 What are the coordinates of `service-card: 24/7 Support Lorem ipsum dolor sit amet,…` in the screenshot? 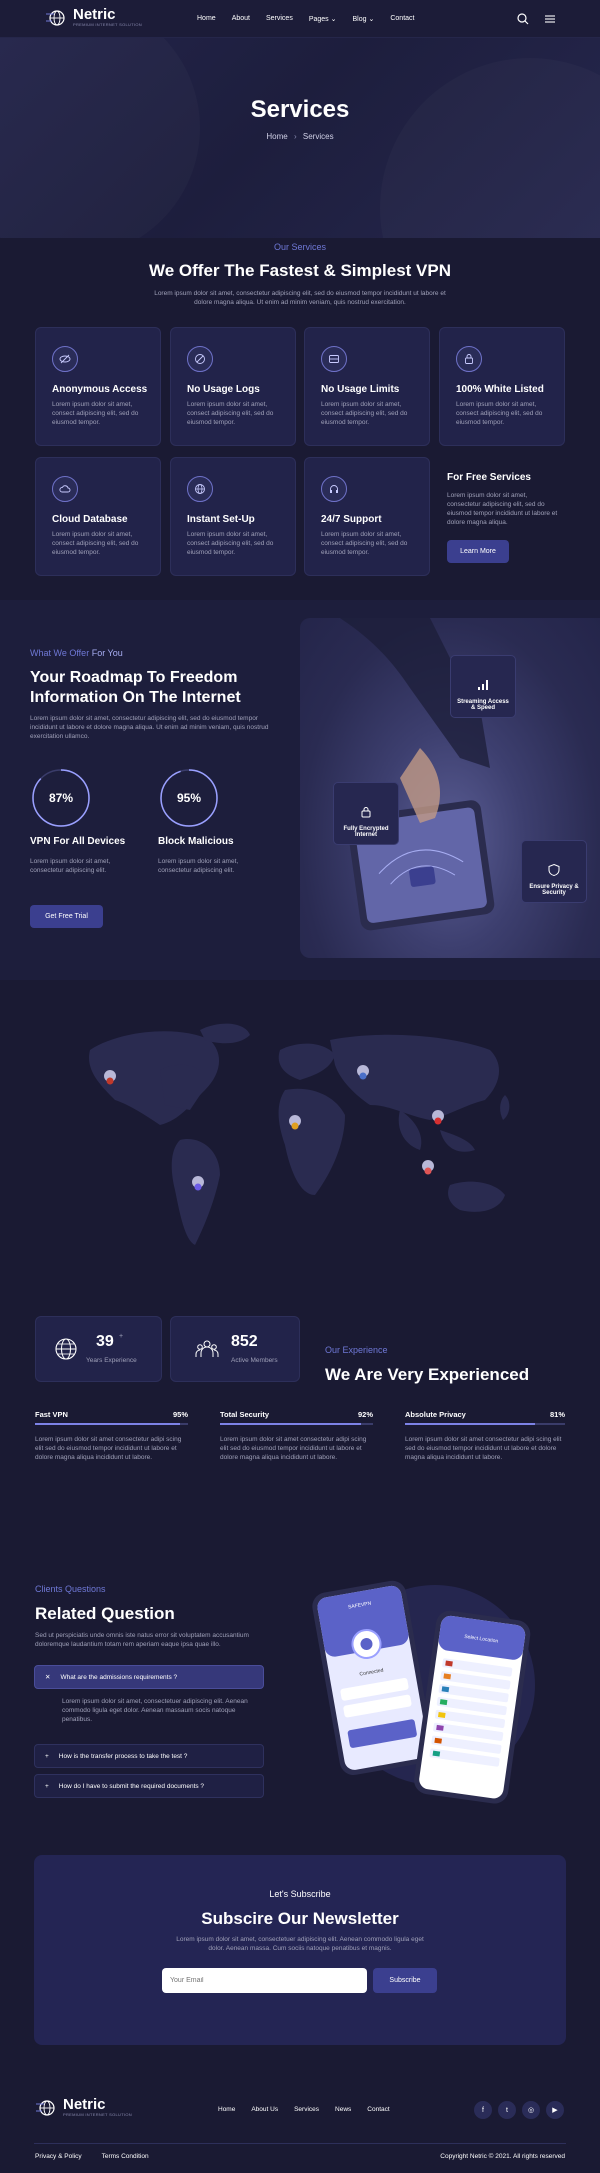 It's located at (367, 516).